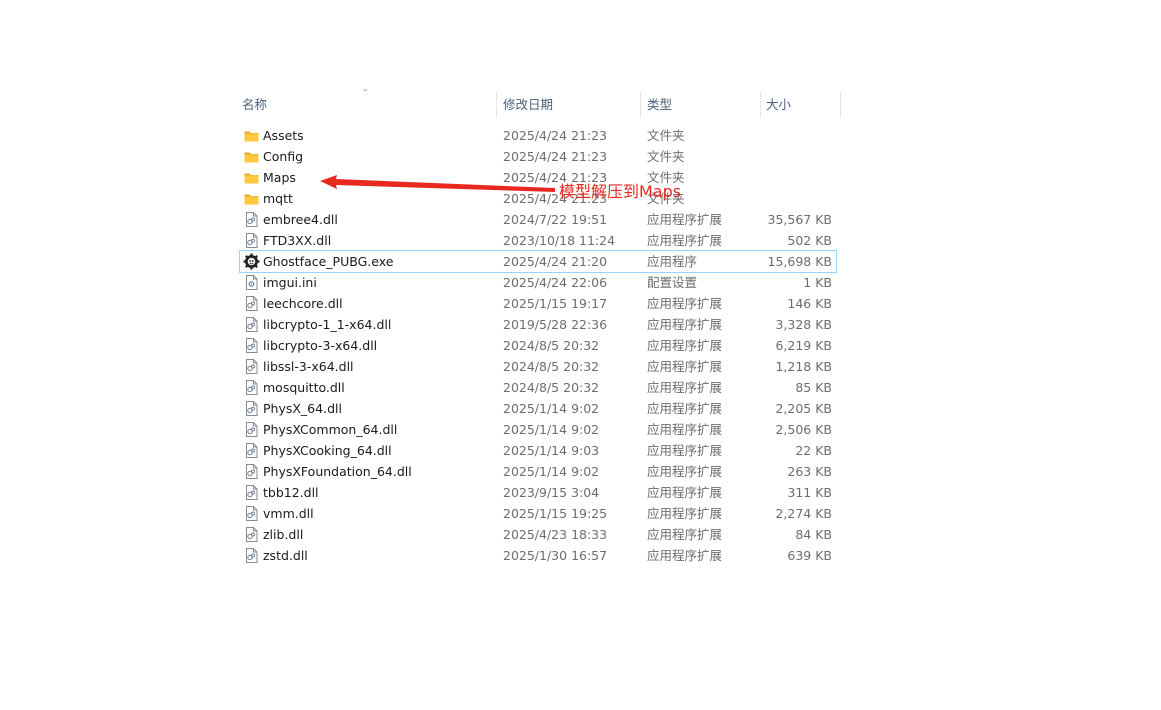 The height and width of the screenshot is (710, 1161). I want to click on file-size: 35,567 KB, so click(799, 219).